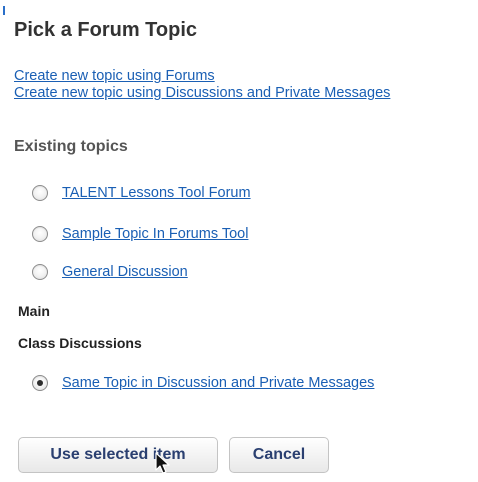 Image resolution: width=478 pixels, height=482 pixels. What do you see at coordinates (71, 146) in the screenshot?
I see `existing-topics-heading: Existing topics` at bounding box center [71, 146].